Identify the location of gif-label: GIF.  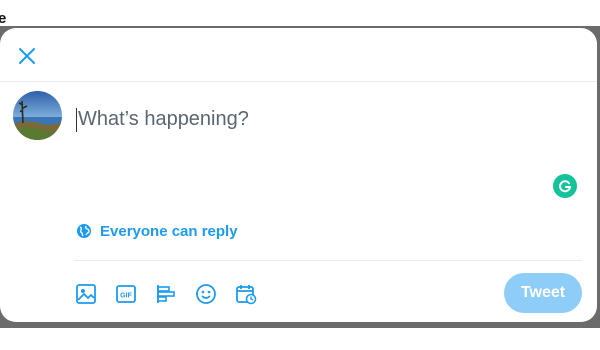
(126, 296).